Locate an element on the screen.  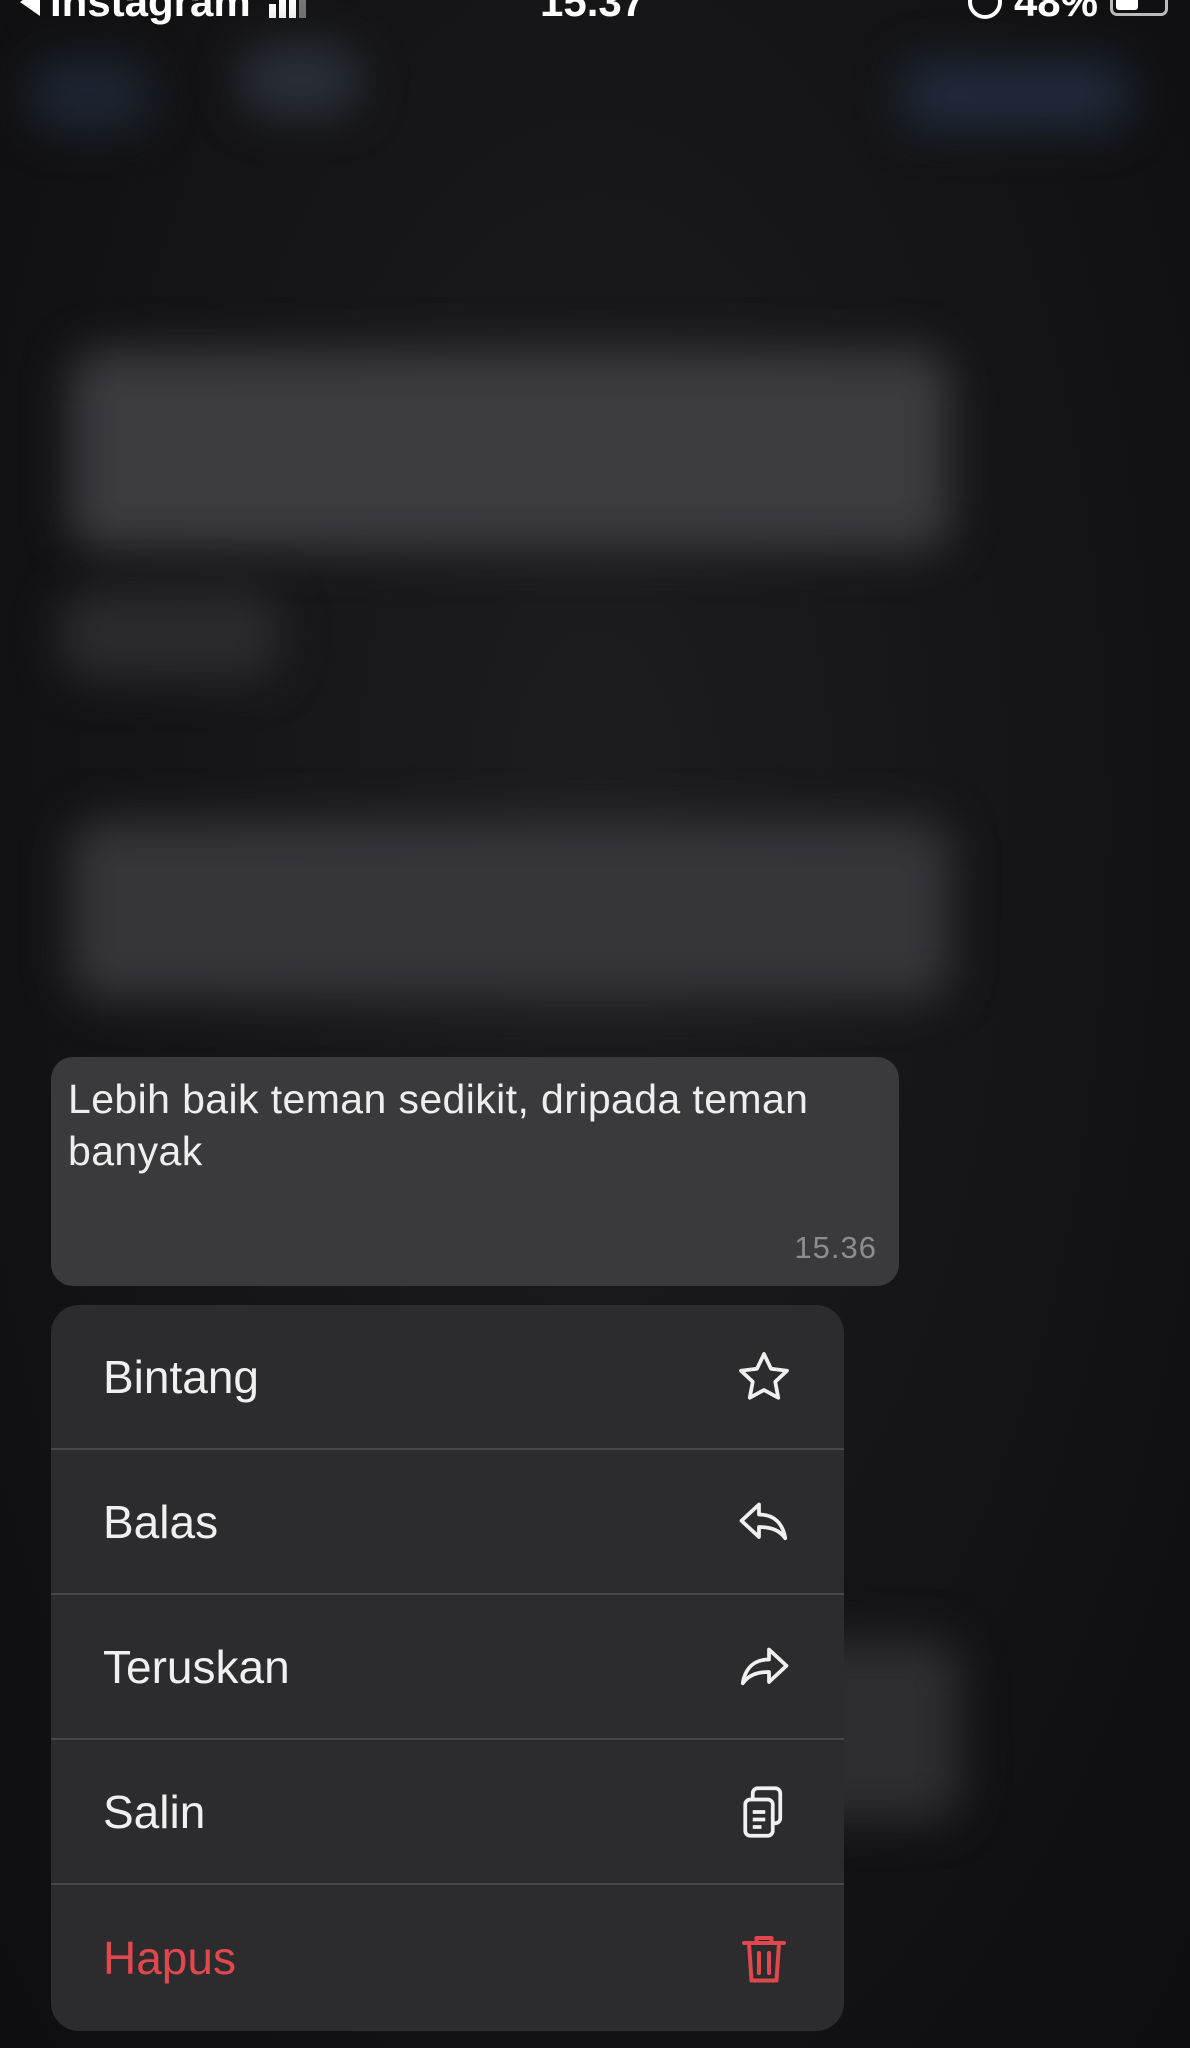
menu-item-label: Hapus is located at coordinates (169, 1957).